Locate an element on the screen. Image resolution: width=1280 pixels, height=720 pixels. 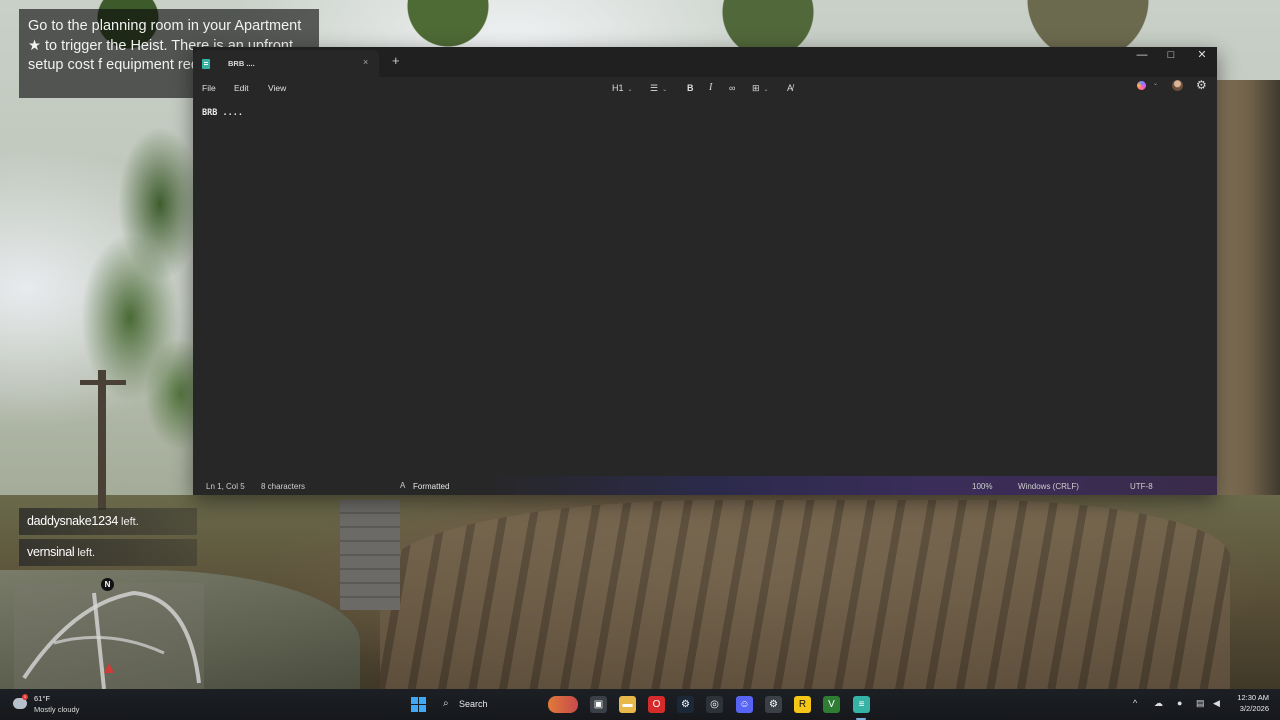
character-count: 8 characters is located at coordinates (283, 486).